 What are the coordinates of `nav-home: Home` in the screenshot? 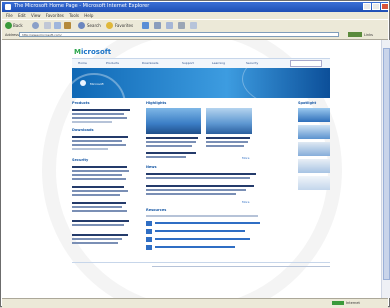 It's located at (82, 63).